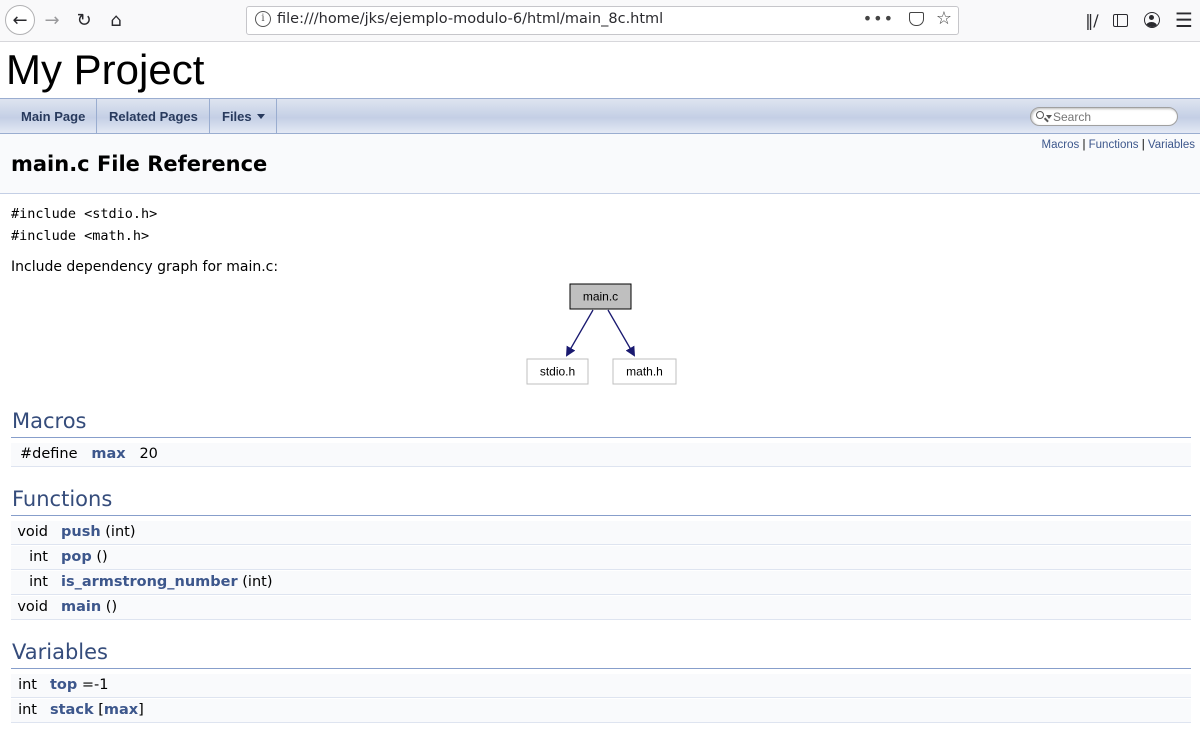 This screenshot has height=734, width=1200. Describe the element at coordinates (260, 116) in the screenshot. I see `dropdown-caret-icon` at that location.